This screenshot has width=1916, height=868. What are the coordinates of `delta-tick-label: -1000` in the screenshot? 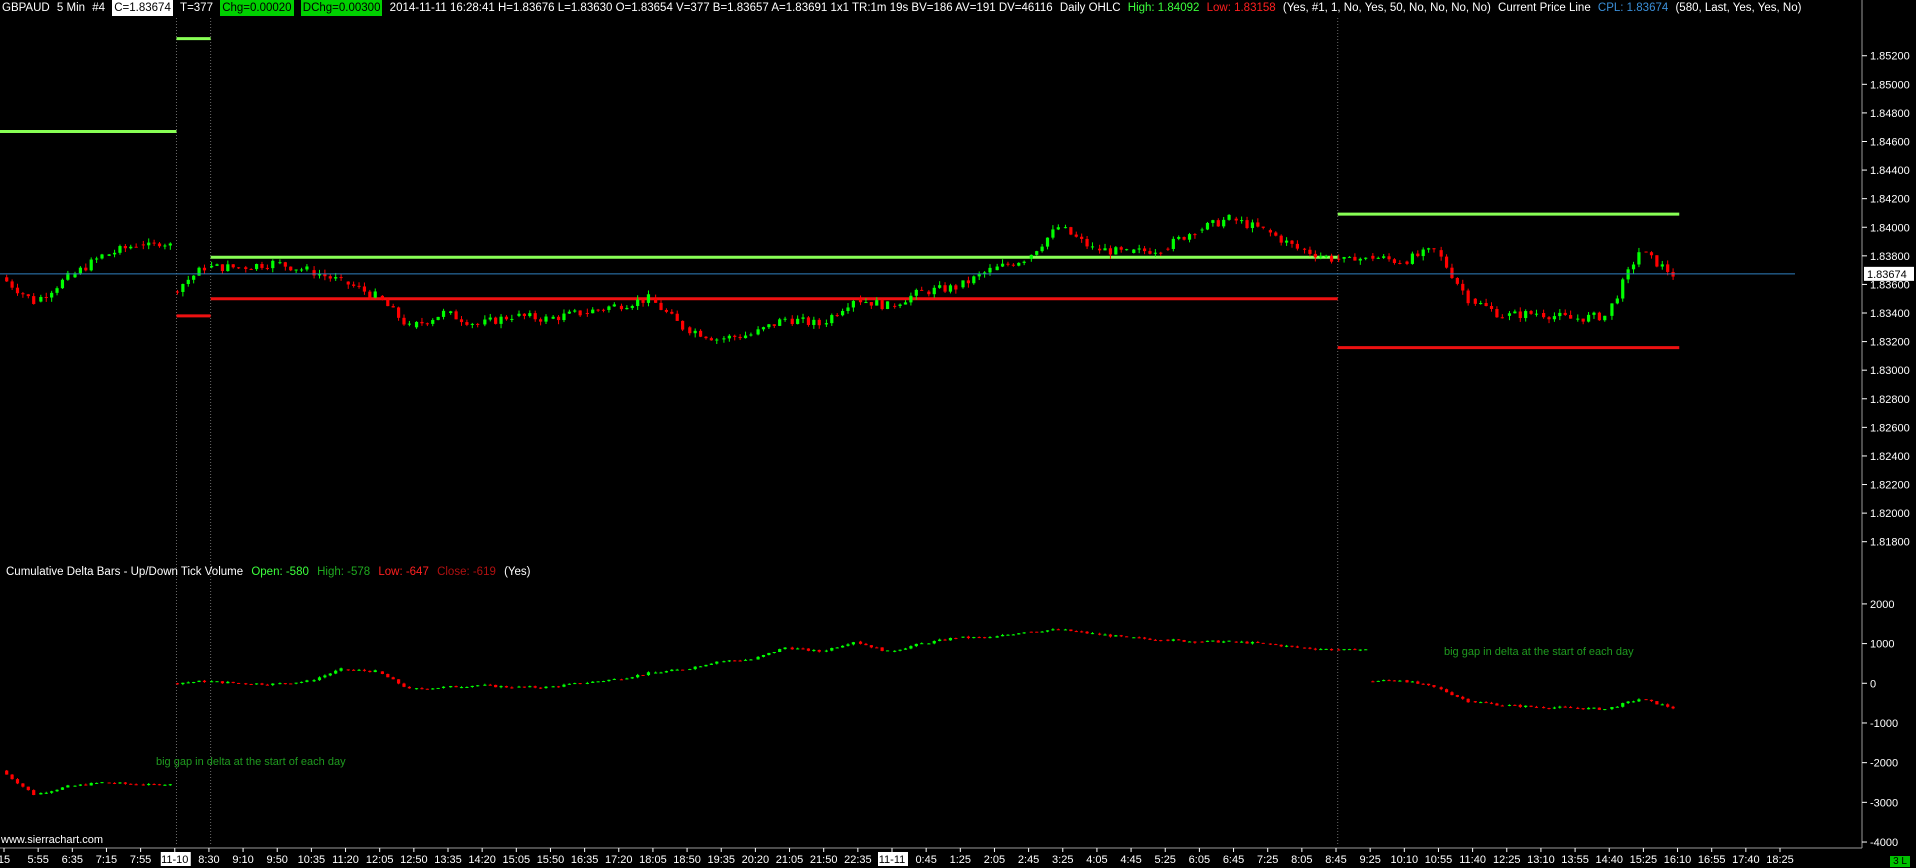 It's located at (1884, 724).